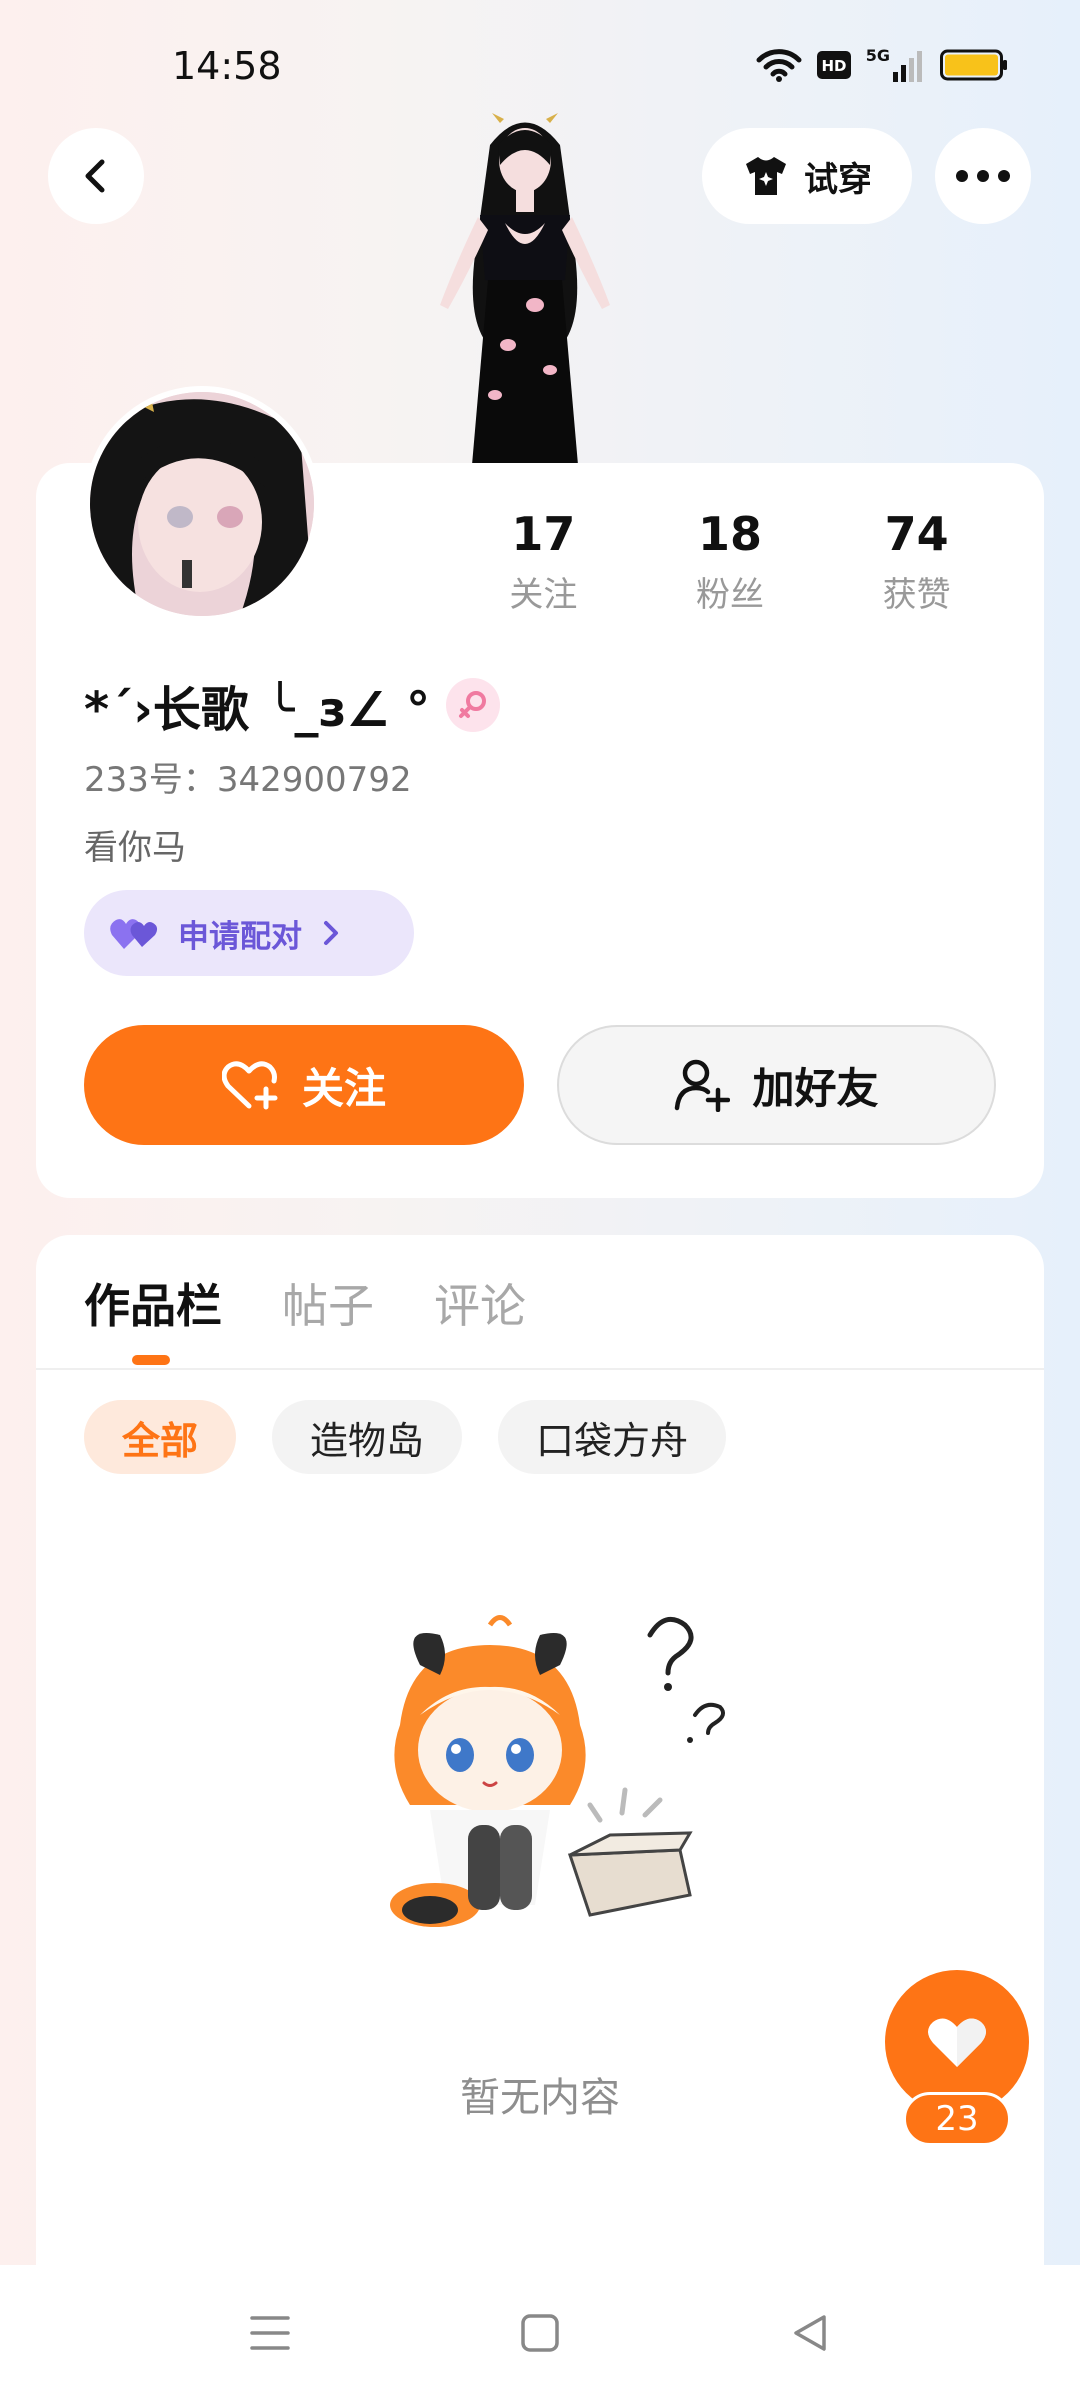 Image resolution: width=1080 pixels, height=2400 pixels. I want to click on back-button, so click(96, 176).